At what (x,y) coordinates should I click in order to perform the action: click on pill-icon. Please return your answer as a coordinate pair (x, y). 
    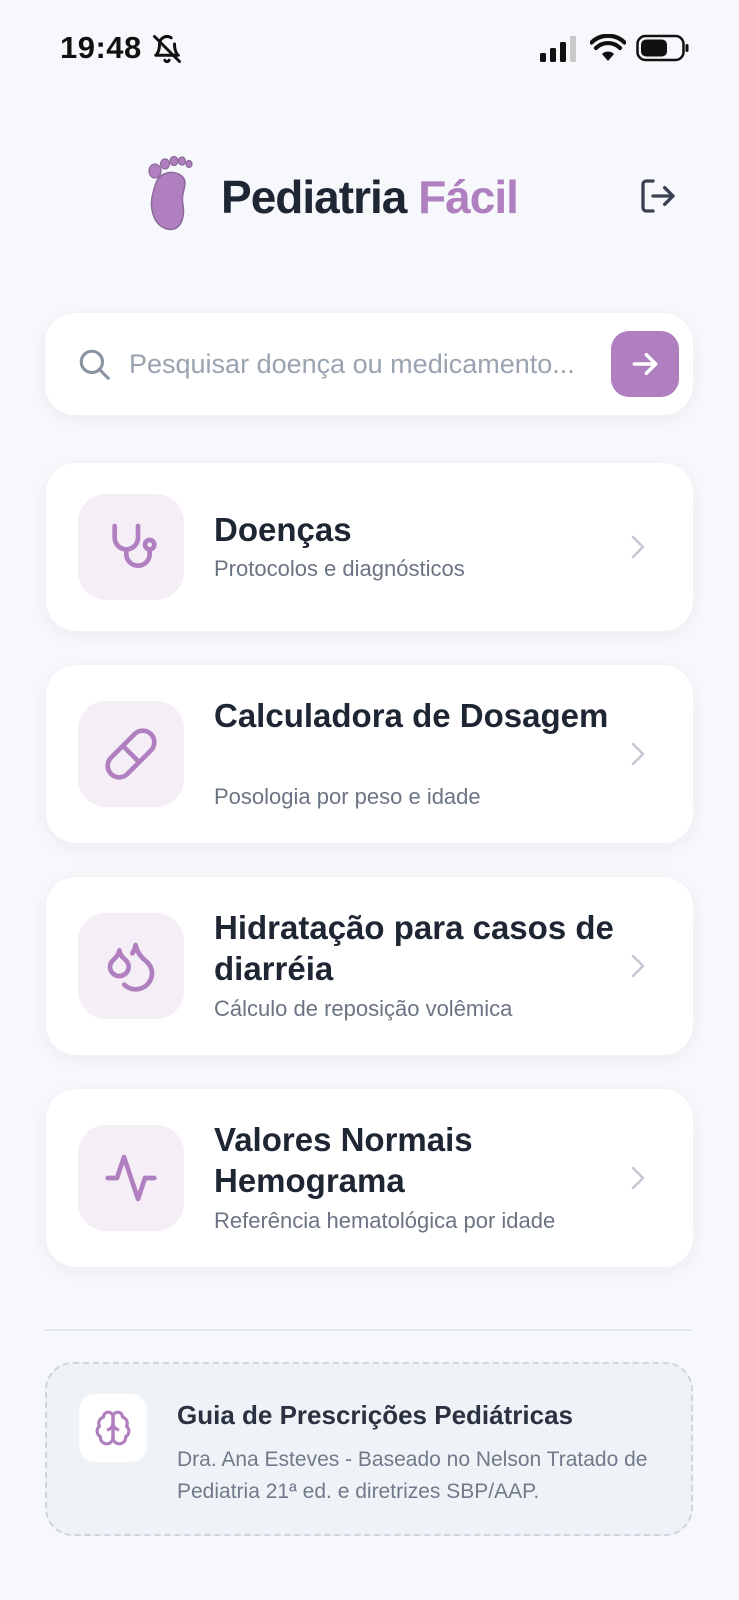
    Looking at the image, I should click on (131, 754).